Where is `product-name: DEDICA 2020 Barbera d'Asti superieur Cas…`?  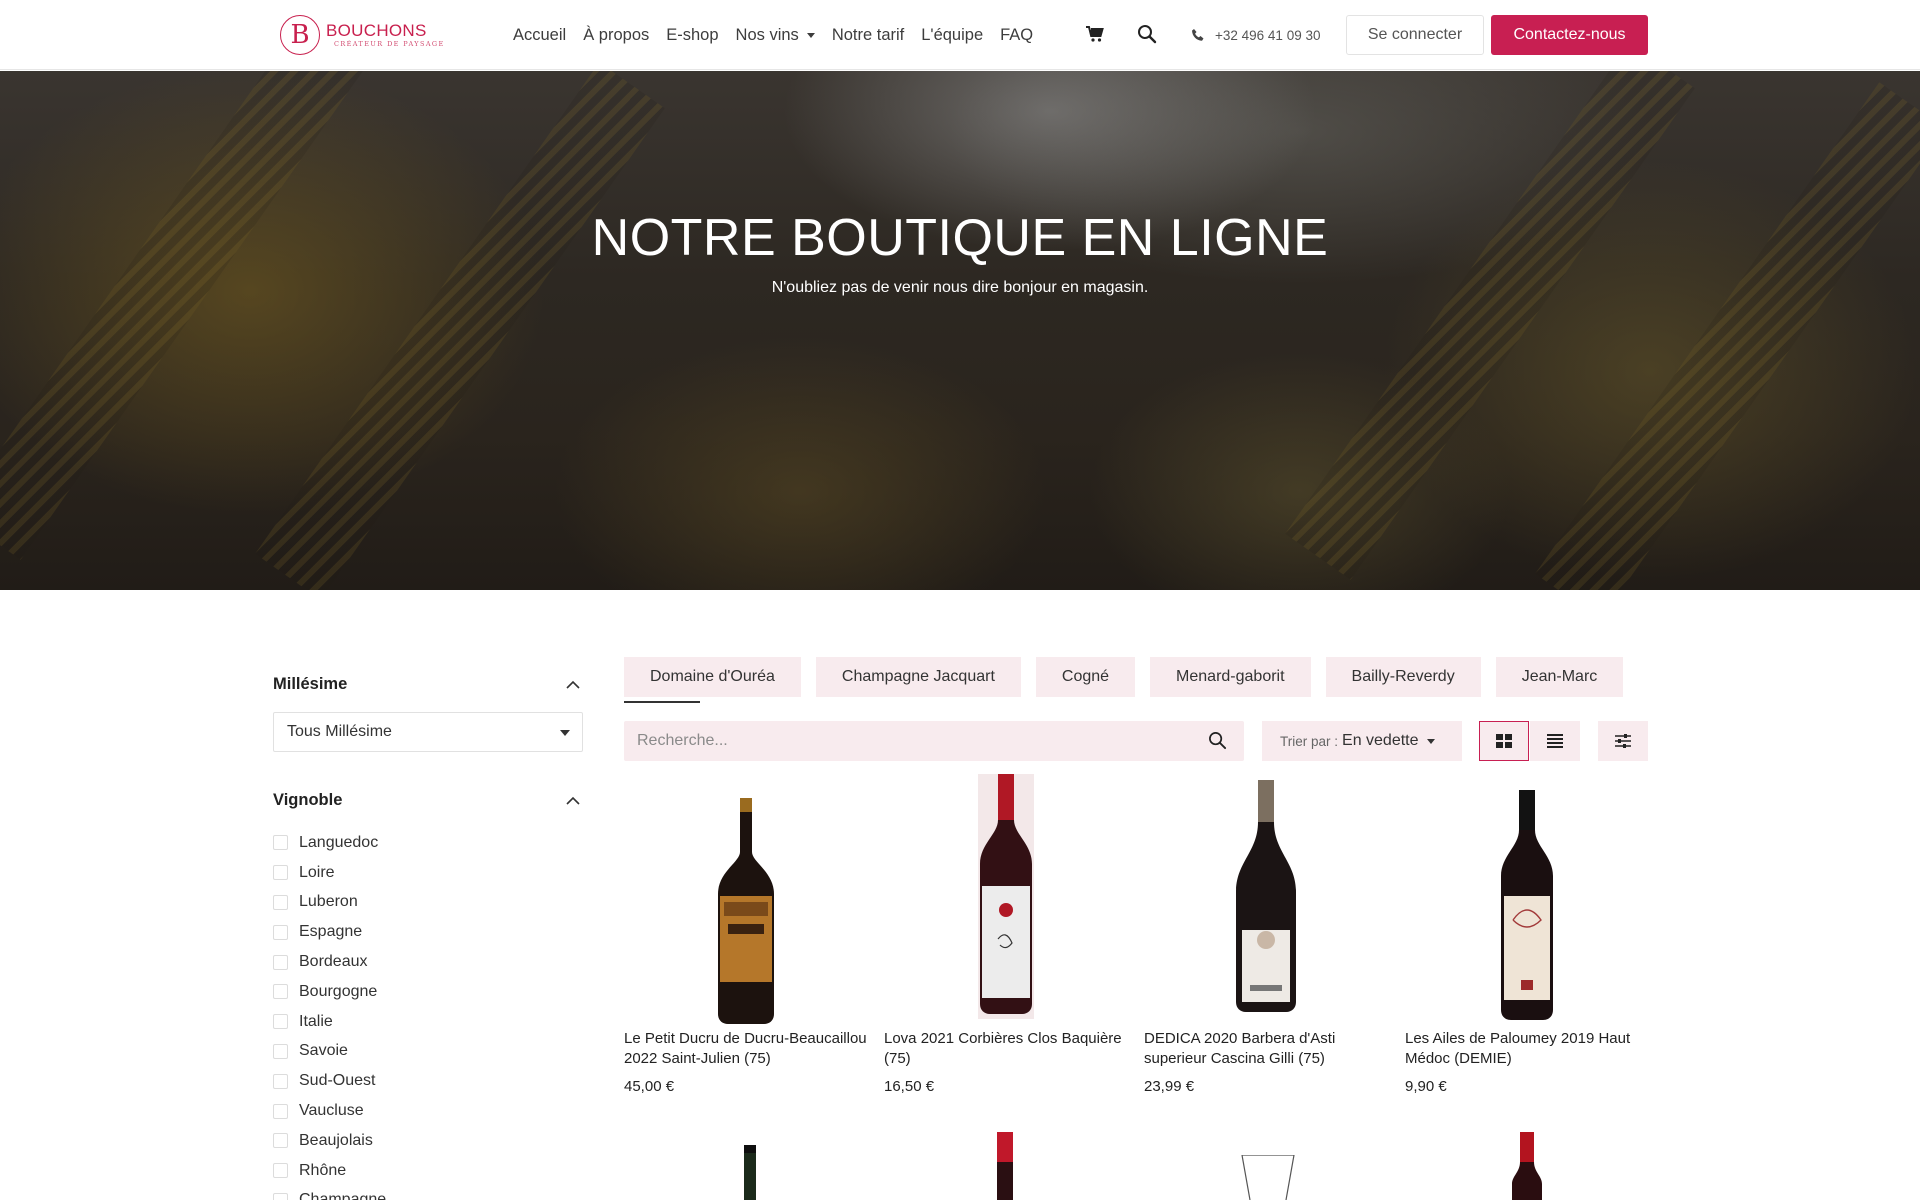
product-name: DEDICA 2020 Barbera d'Asti superieur Cas… is located at coordinates (1269, 1049).